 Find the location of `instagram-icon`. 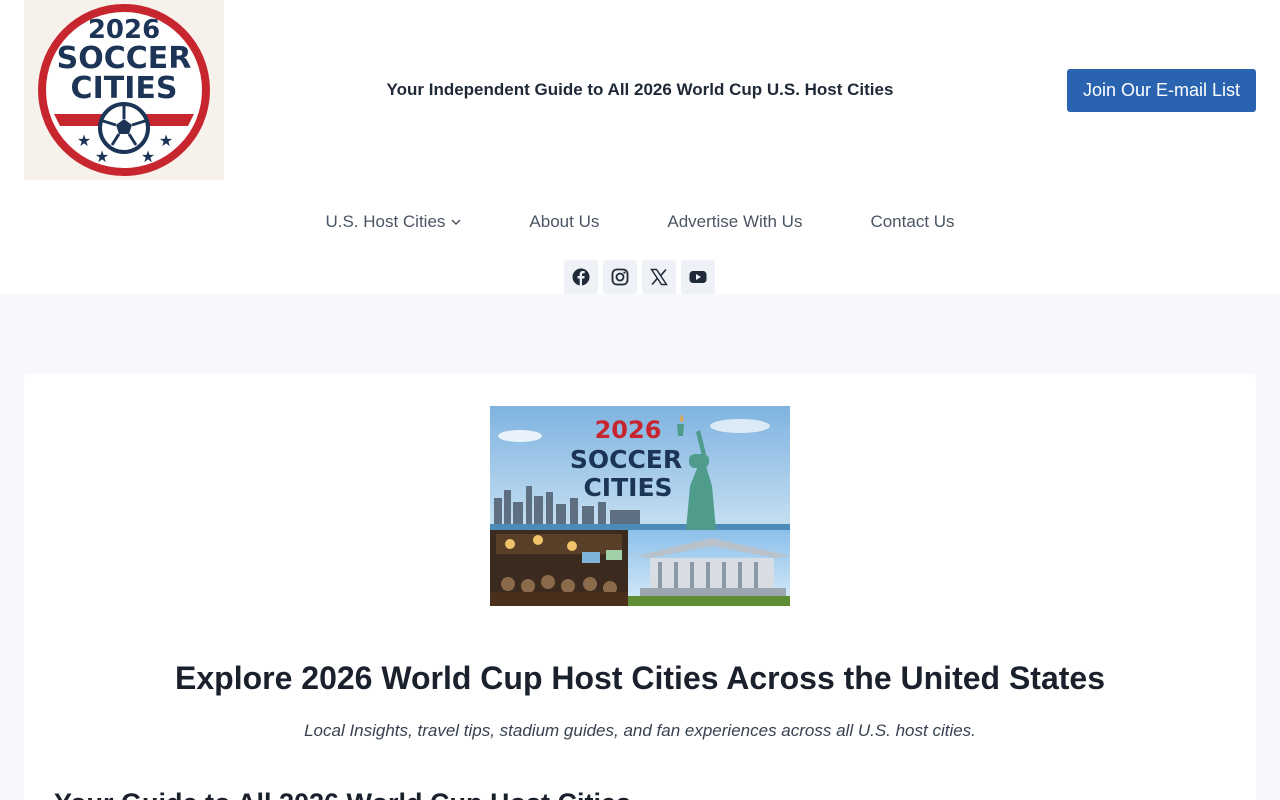

instagram-icon is located at coordinates (620, 277).